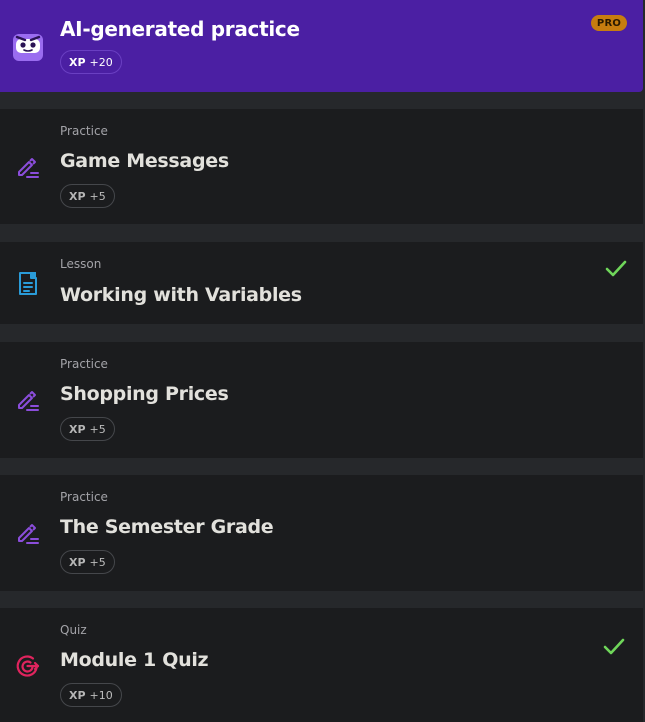 This screenshot has width=645, height=722. What do you see at coordinates (28, 666) in the screenshot?
I see `target-icon` at bounding box center [28, 666].